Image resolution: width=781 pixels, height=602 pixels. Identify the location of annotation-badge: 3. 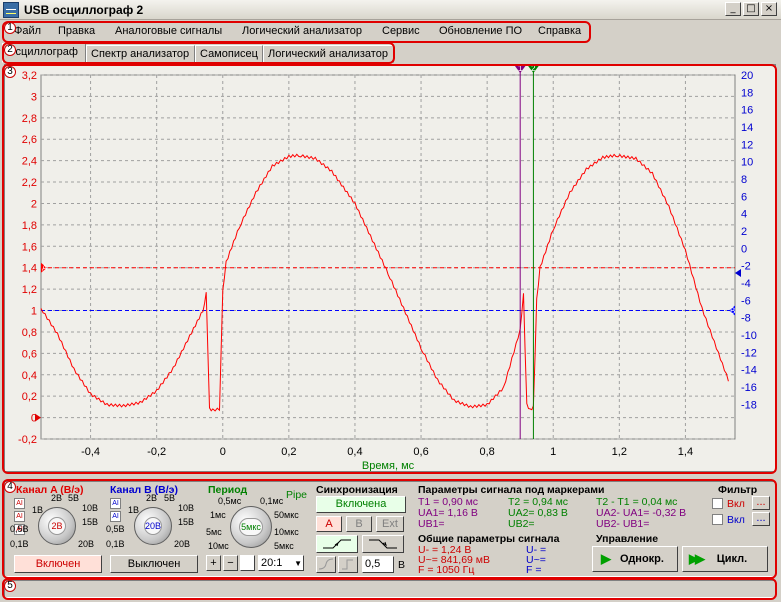
(10, 72).